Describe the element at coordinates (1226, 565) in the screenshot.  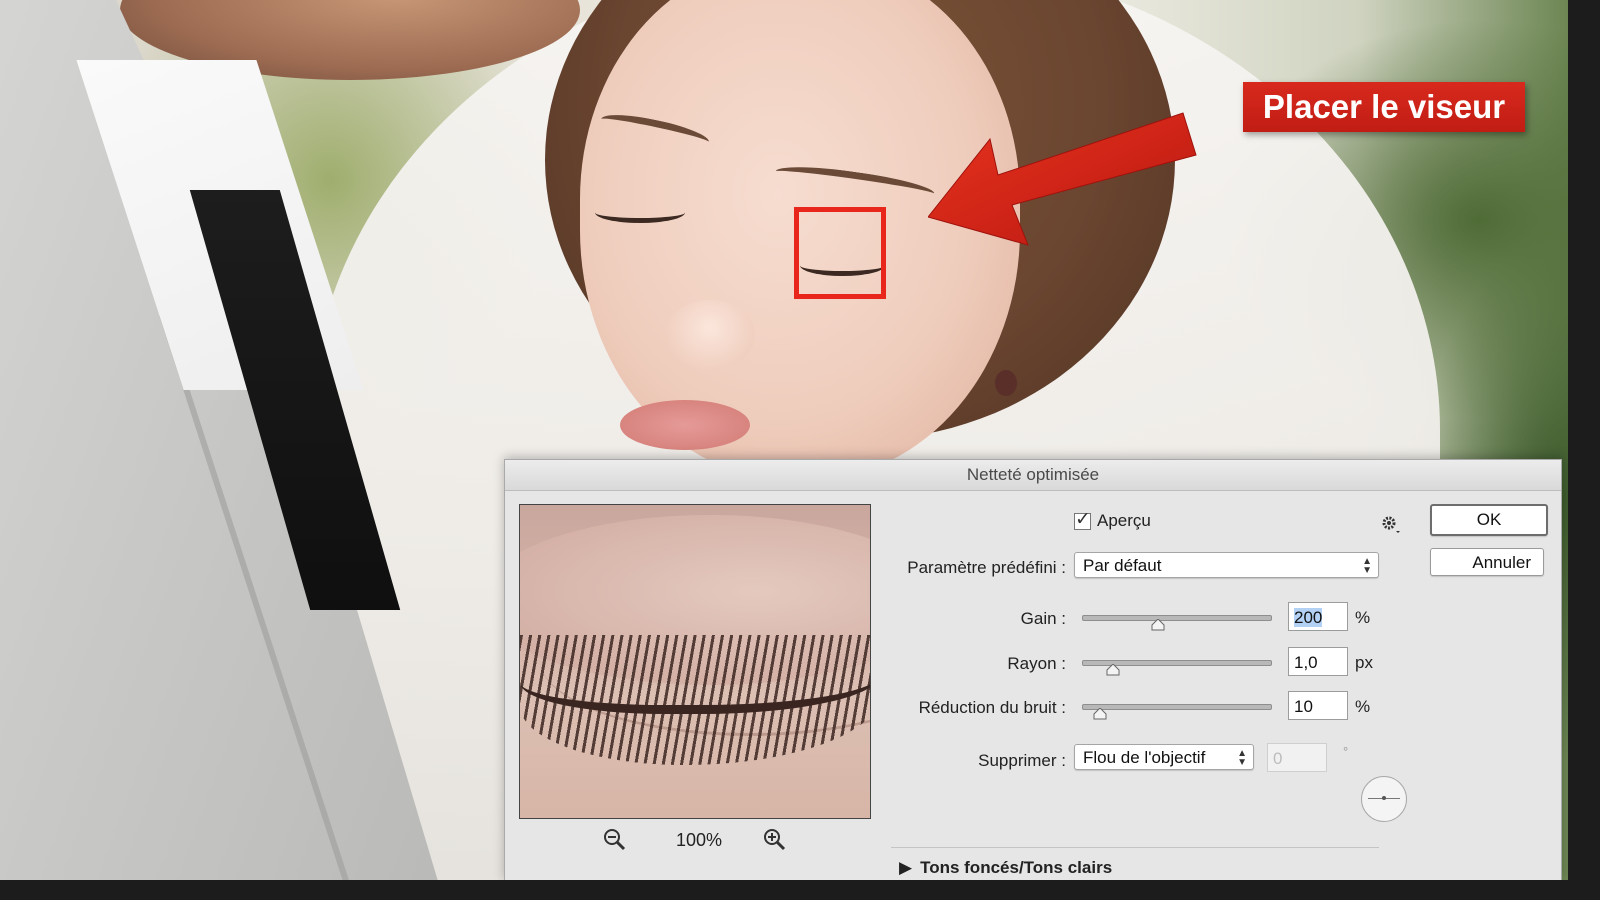
I see `preset-select: Par défaut ▲ ▼` at that location.